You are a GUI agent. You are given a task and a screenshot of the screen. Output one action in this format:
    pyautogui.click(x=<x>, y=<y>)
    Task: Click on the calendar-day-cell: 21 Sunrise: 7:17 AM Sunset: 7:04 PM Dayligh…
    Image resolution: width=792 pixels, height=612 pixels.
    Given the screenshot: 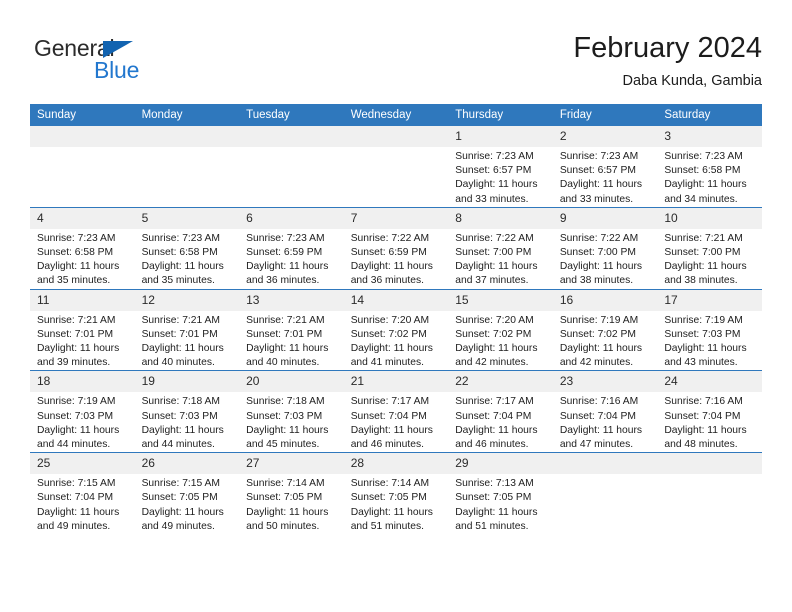 What is the action you would take?
    pyautogui.click(x=396, y=411)
    